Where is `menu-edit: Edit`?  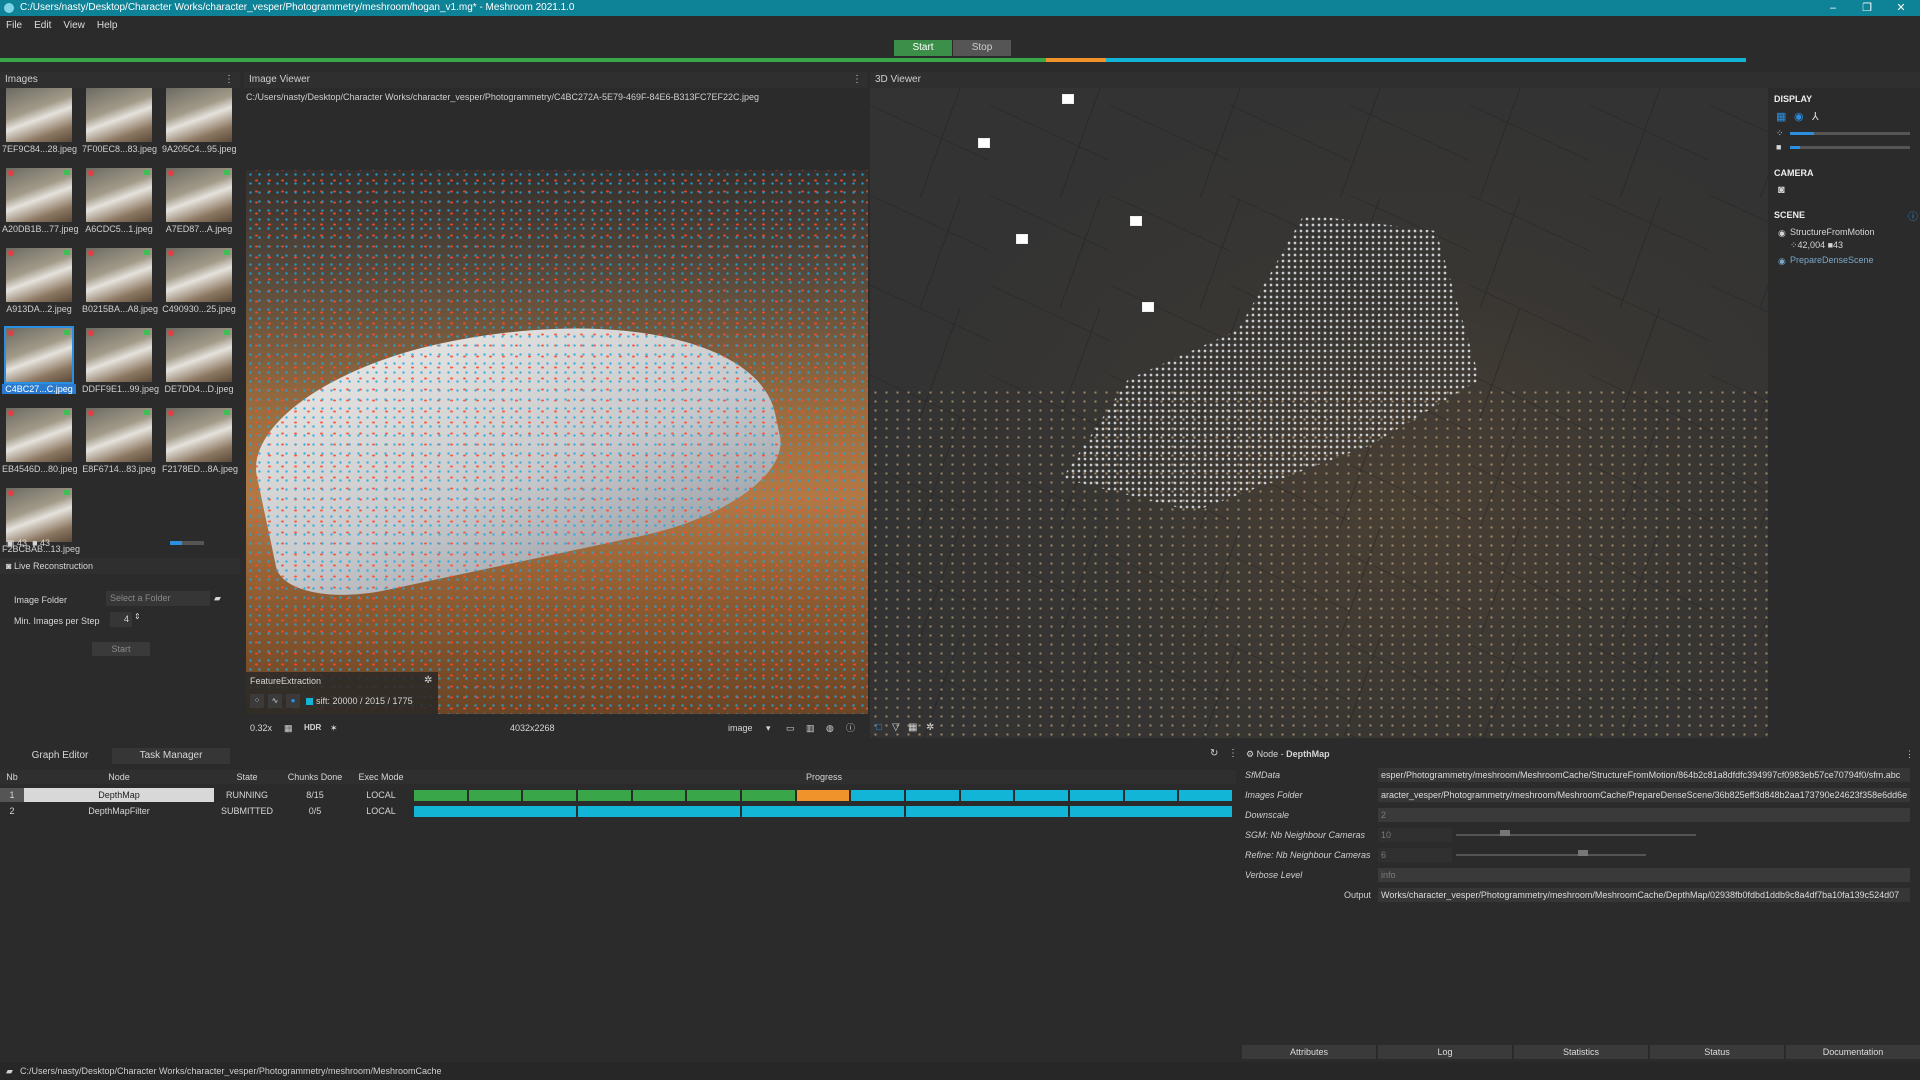
menu-edit: Edit is located at coordinates (42, 26).